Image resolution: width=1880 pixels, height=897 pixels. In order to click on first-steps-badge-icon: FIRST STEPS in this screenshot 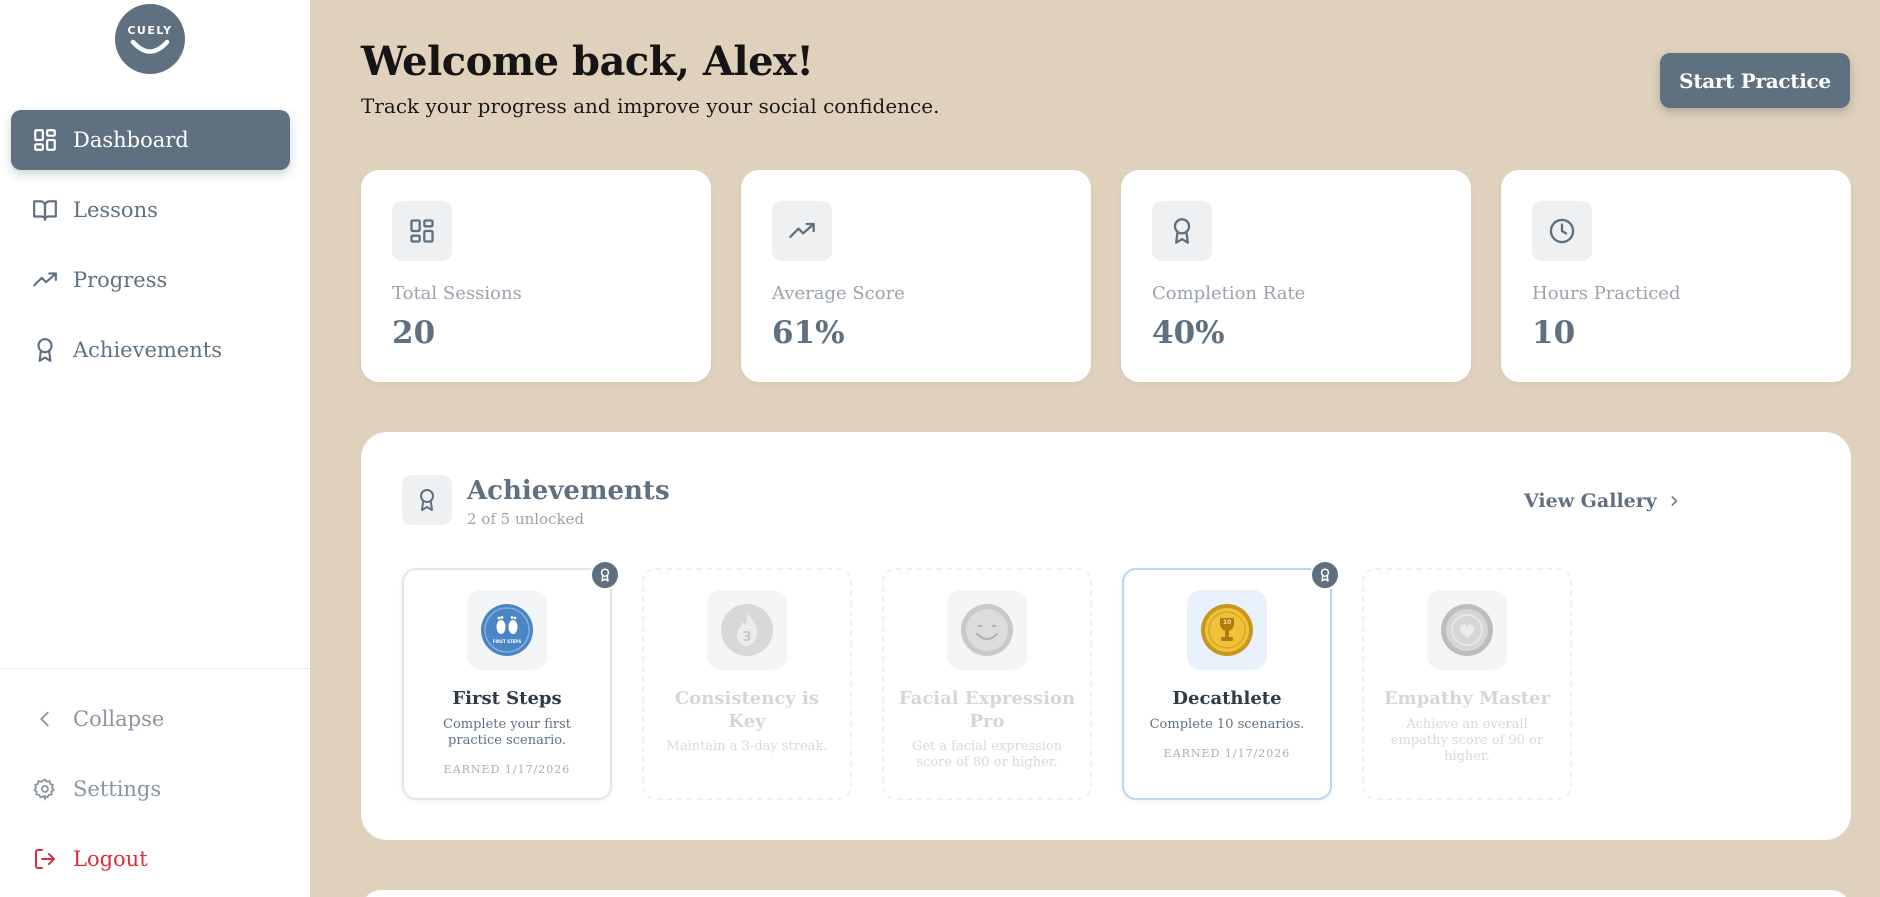, I will do `click(507, 630)`.